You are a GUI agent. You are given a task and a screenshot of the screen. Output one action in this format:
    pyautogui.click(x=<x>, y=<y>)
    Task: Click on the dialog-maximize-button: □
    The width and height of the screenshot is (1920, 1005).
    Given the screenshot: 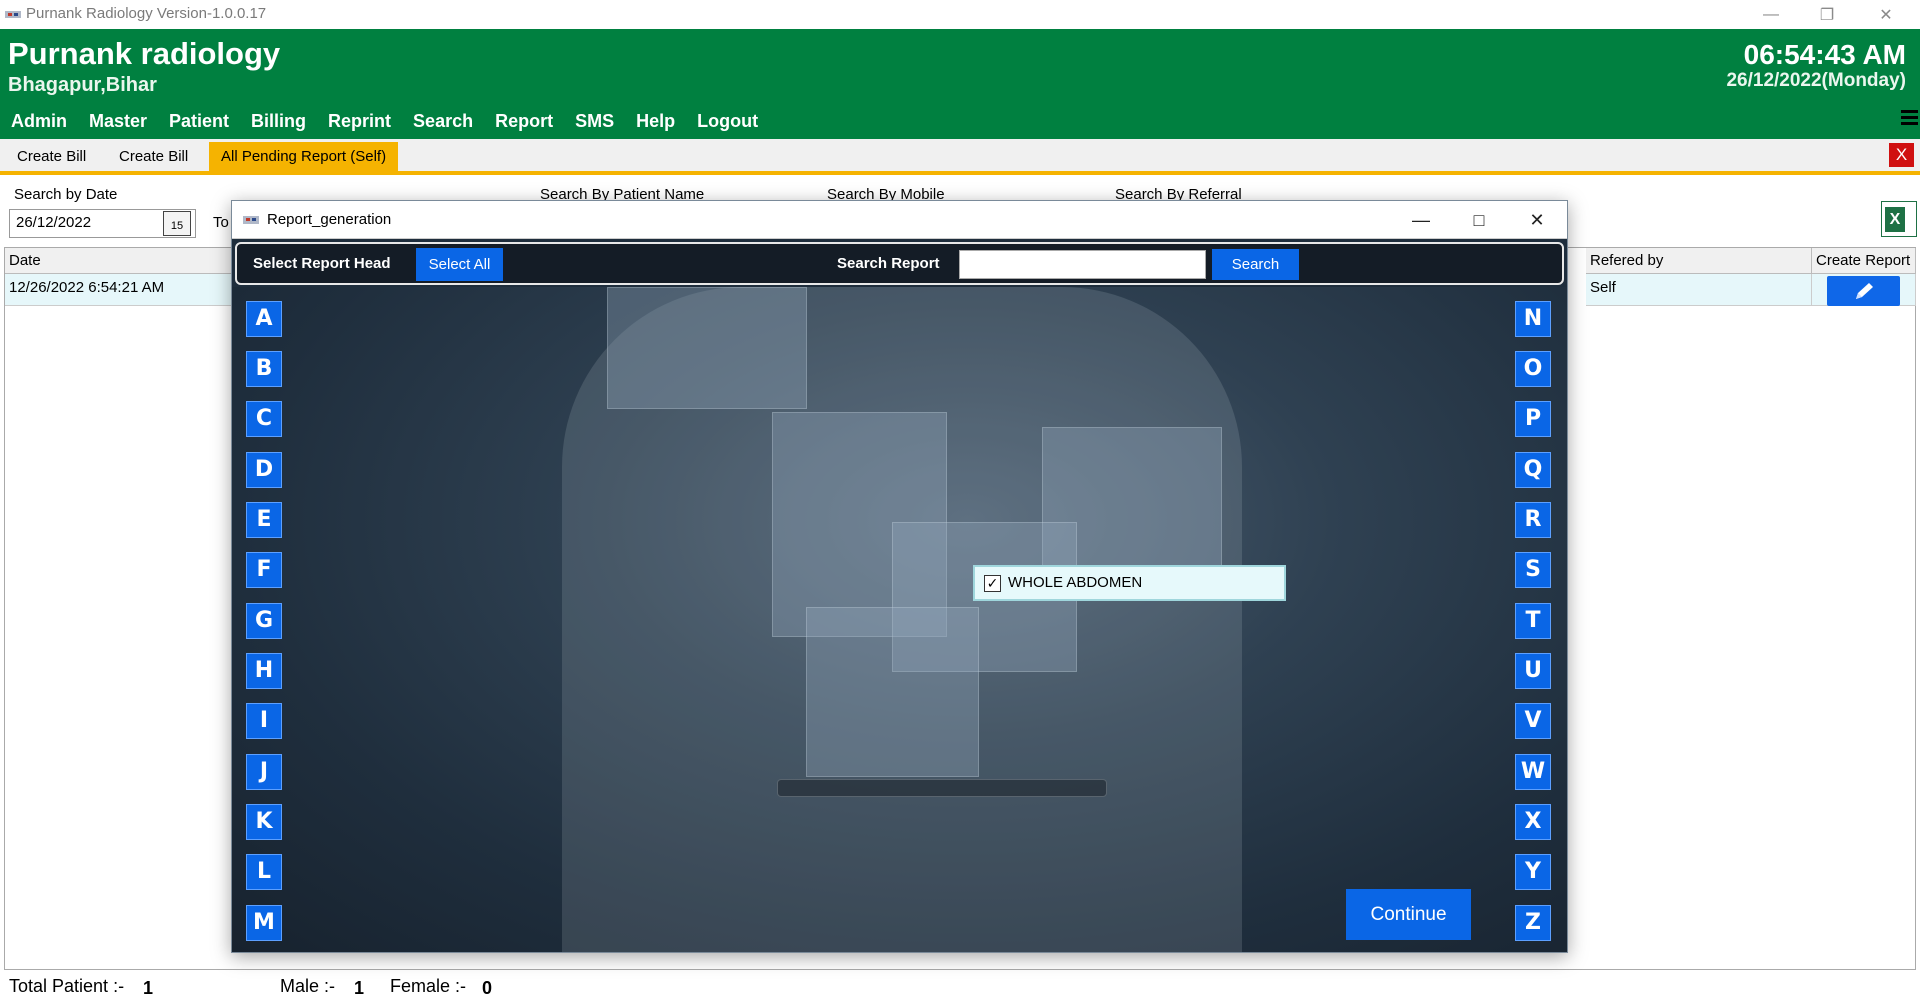 What is the action you would take?
    pyautogui.click(x=1479, y=220)
    